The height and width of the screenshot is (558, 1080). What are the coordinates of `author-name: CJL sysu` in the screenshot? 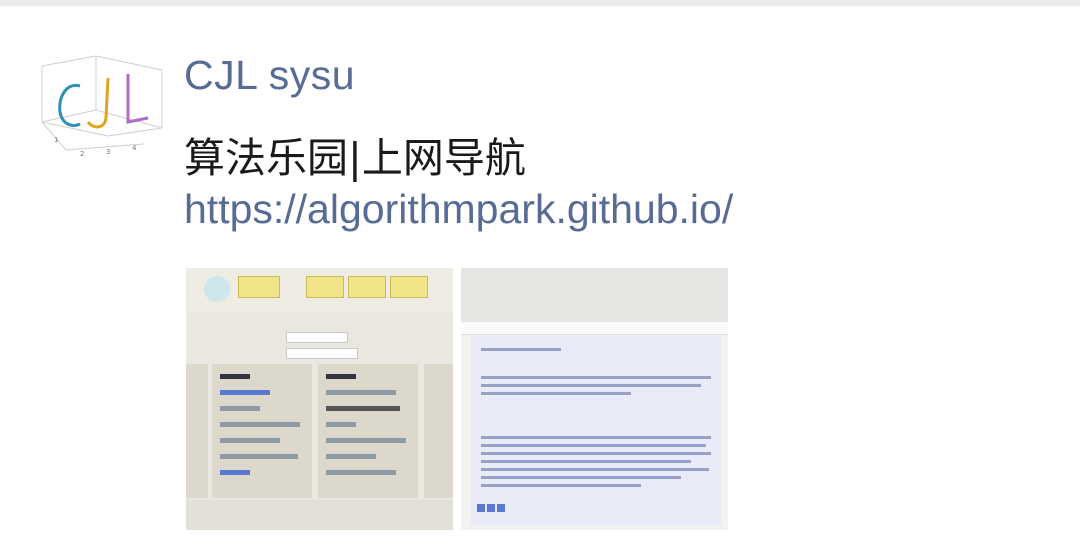 It's located at (269, 75).